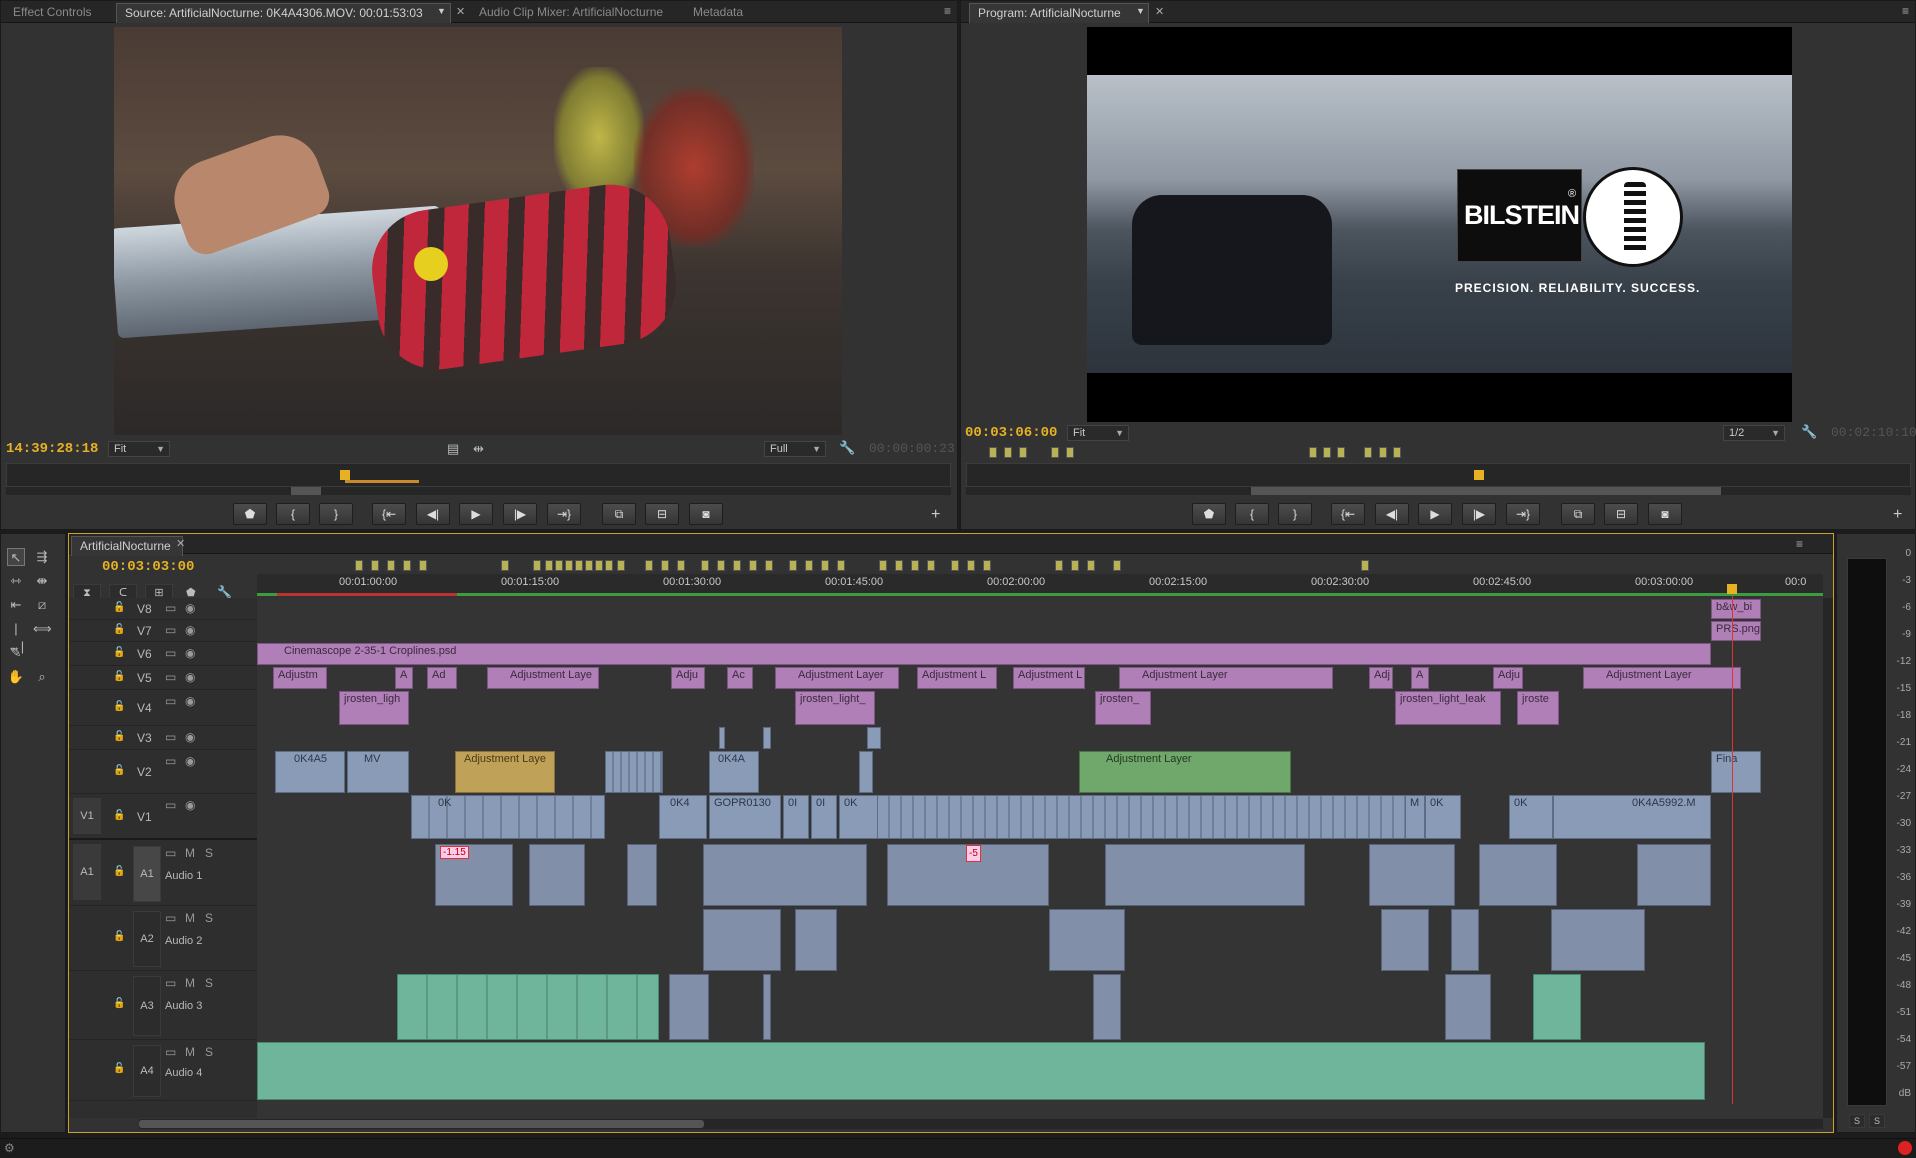 The width and height of the screenshot is (1916, 1158). I want to click on timeline-vscroll, so click(1828, 858).